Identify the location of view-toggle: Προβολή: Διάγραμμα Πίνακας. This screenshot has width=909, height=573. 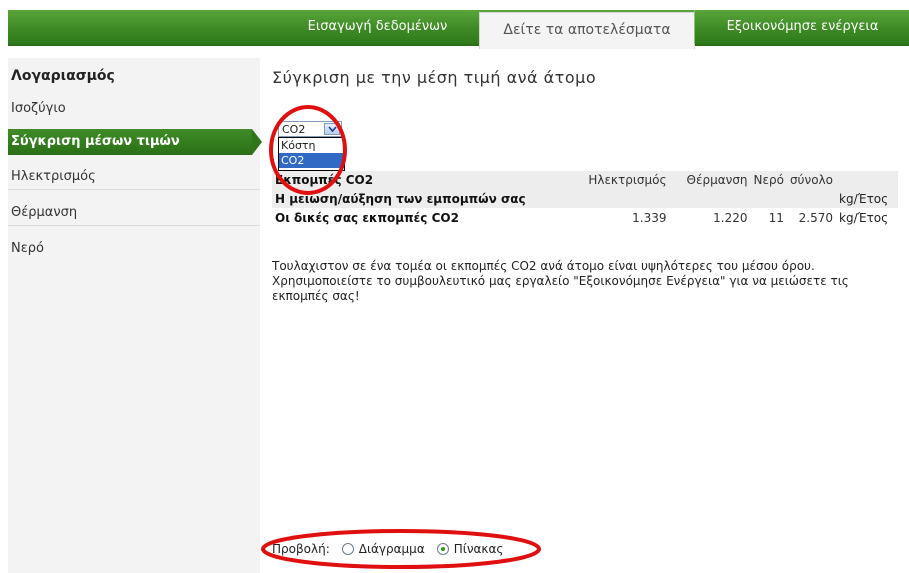
(387, 549).